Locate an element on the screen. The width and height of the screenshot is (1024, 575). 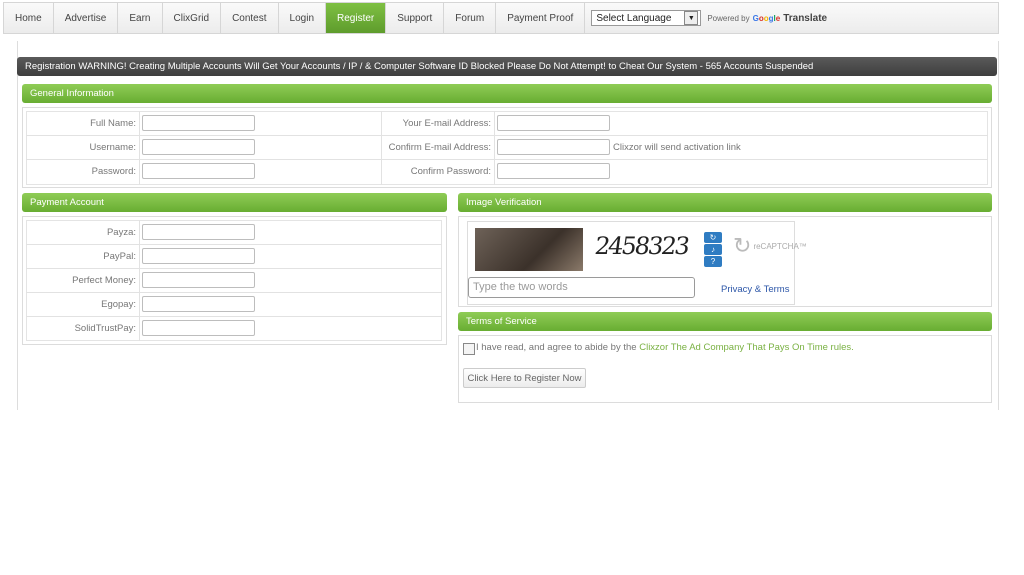
nav-forum: Forum is located at coordinates (470, 18).